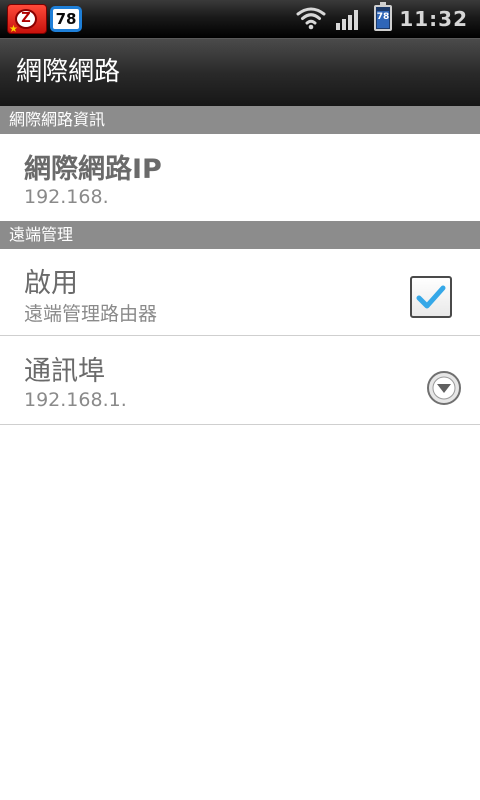 The image size is (480, 800). I want to click on enable-checkbox, so click(431, 297).